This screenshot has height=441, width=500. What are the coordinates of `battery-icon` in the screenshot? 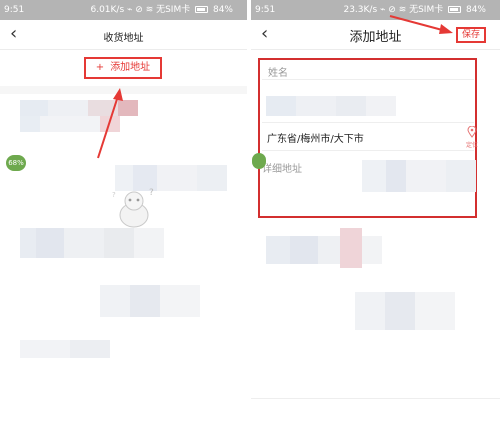 It's located at (202, 9).